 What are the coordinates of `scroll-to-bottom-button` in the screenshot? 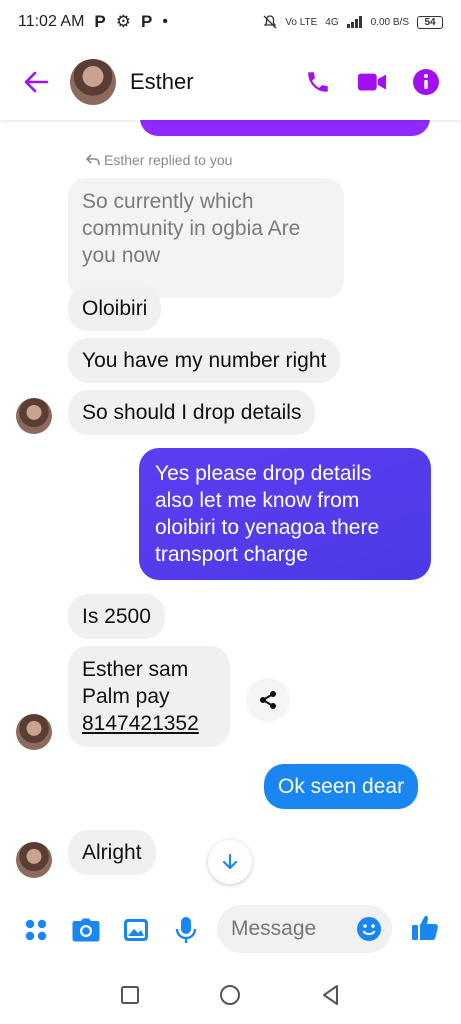 It's located at (230, 862).